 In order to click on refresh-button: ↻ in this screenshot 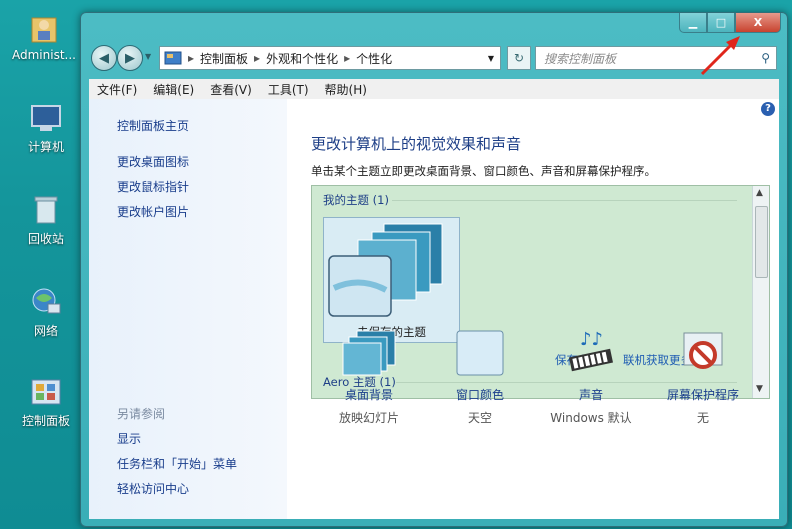, I will do `click(519, 58)`.